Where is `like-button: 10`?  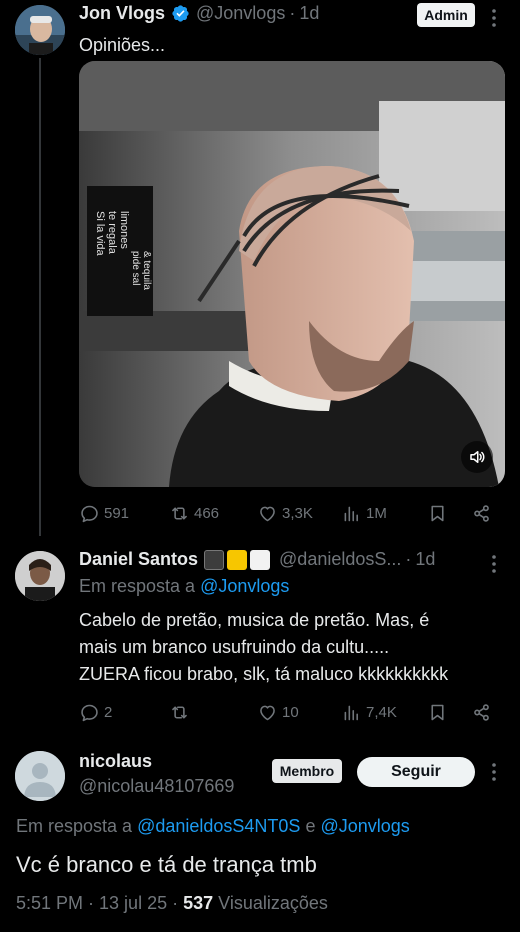 like-button: 10 is located at coordinates (278, 712).